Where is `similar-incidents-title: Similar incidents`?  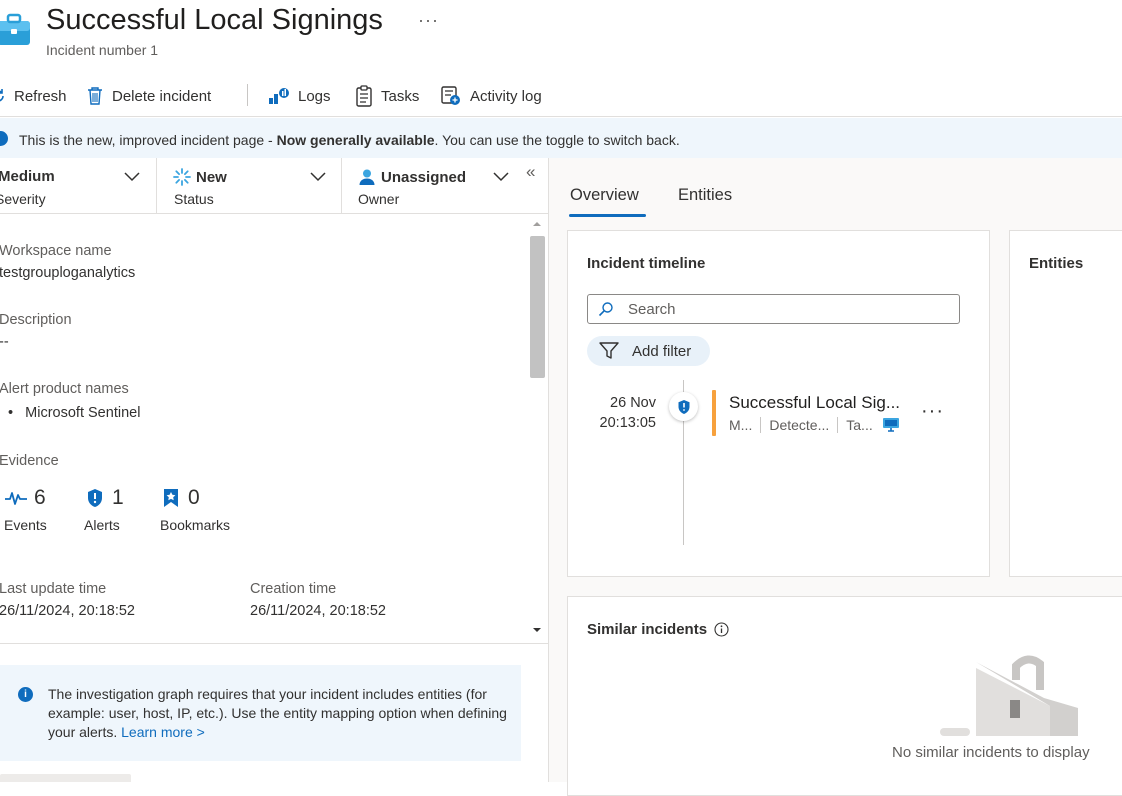
similar-incidents-title: Similar incidents is located at coordinates (647, 629).